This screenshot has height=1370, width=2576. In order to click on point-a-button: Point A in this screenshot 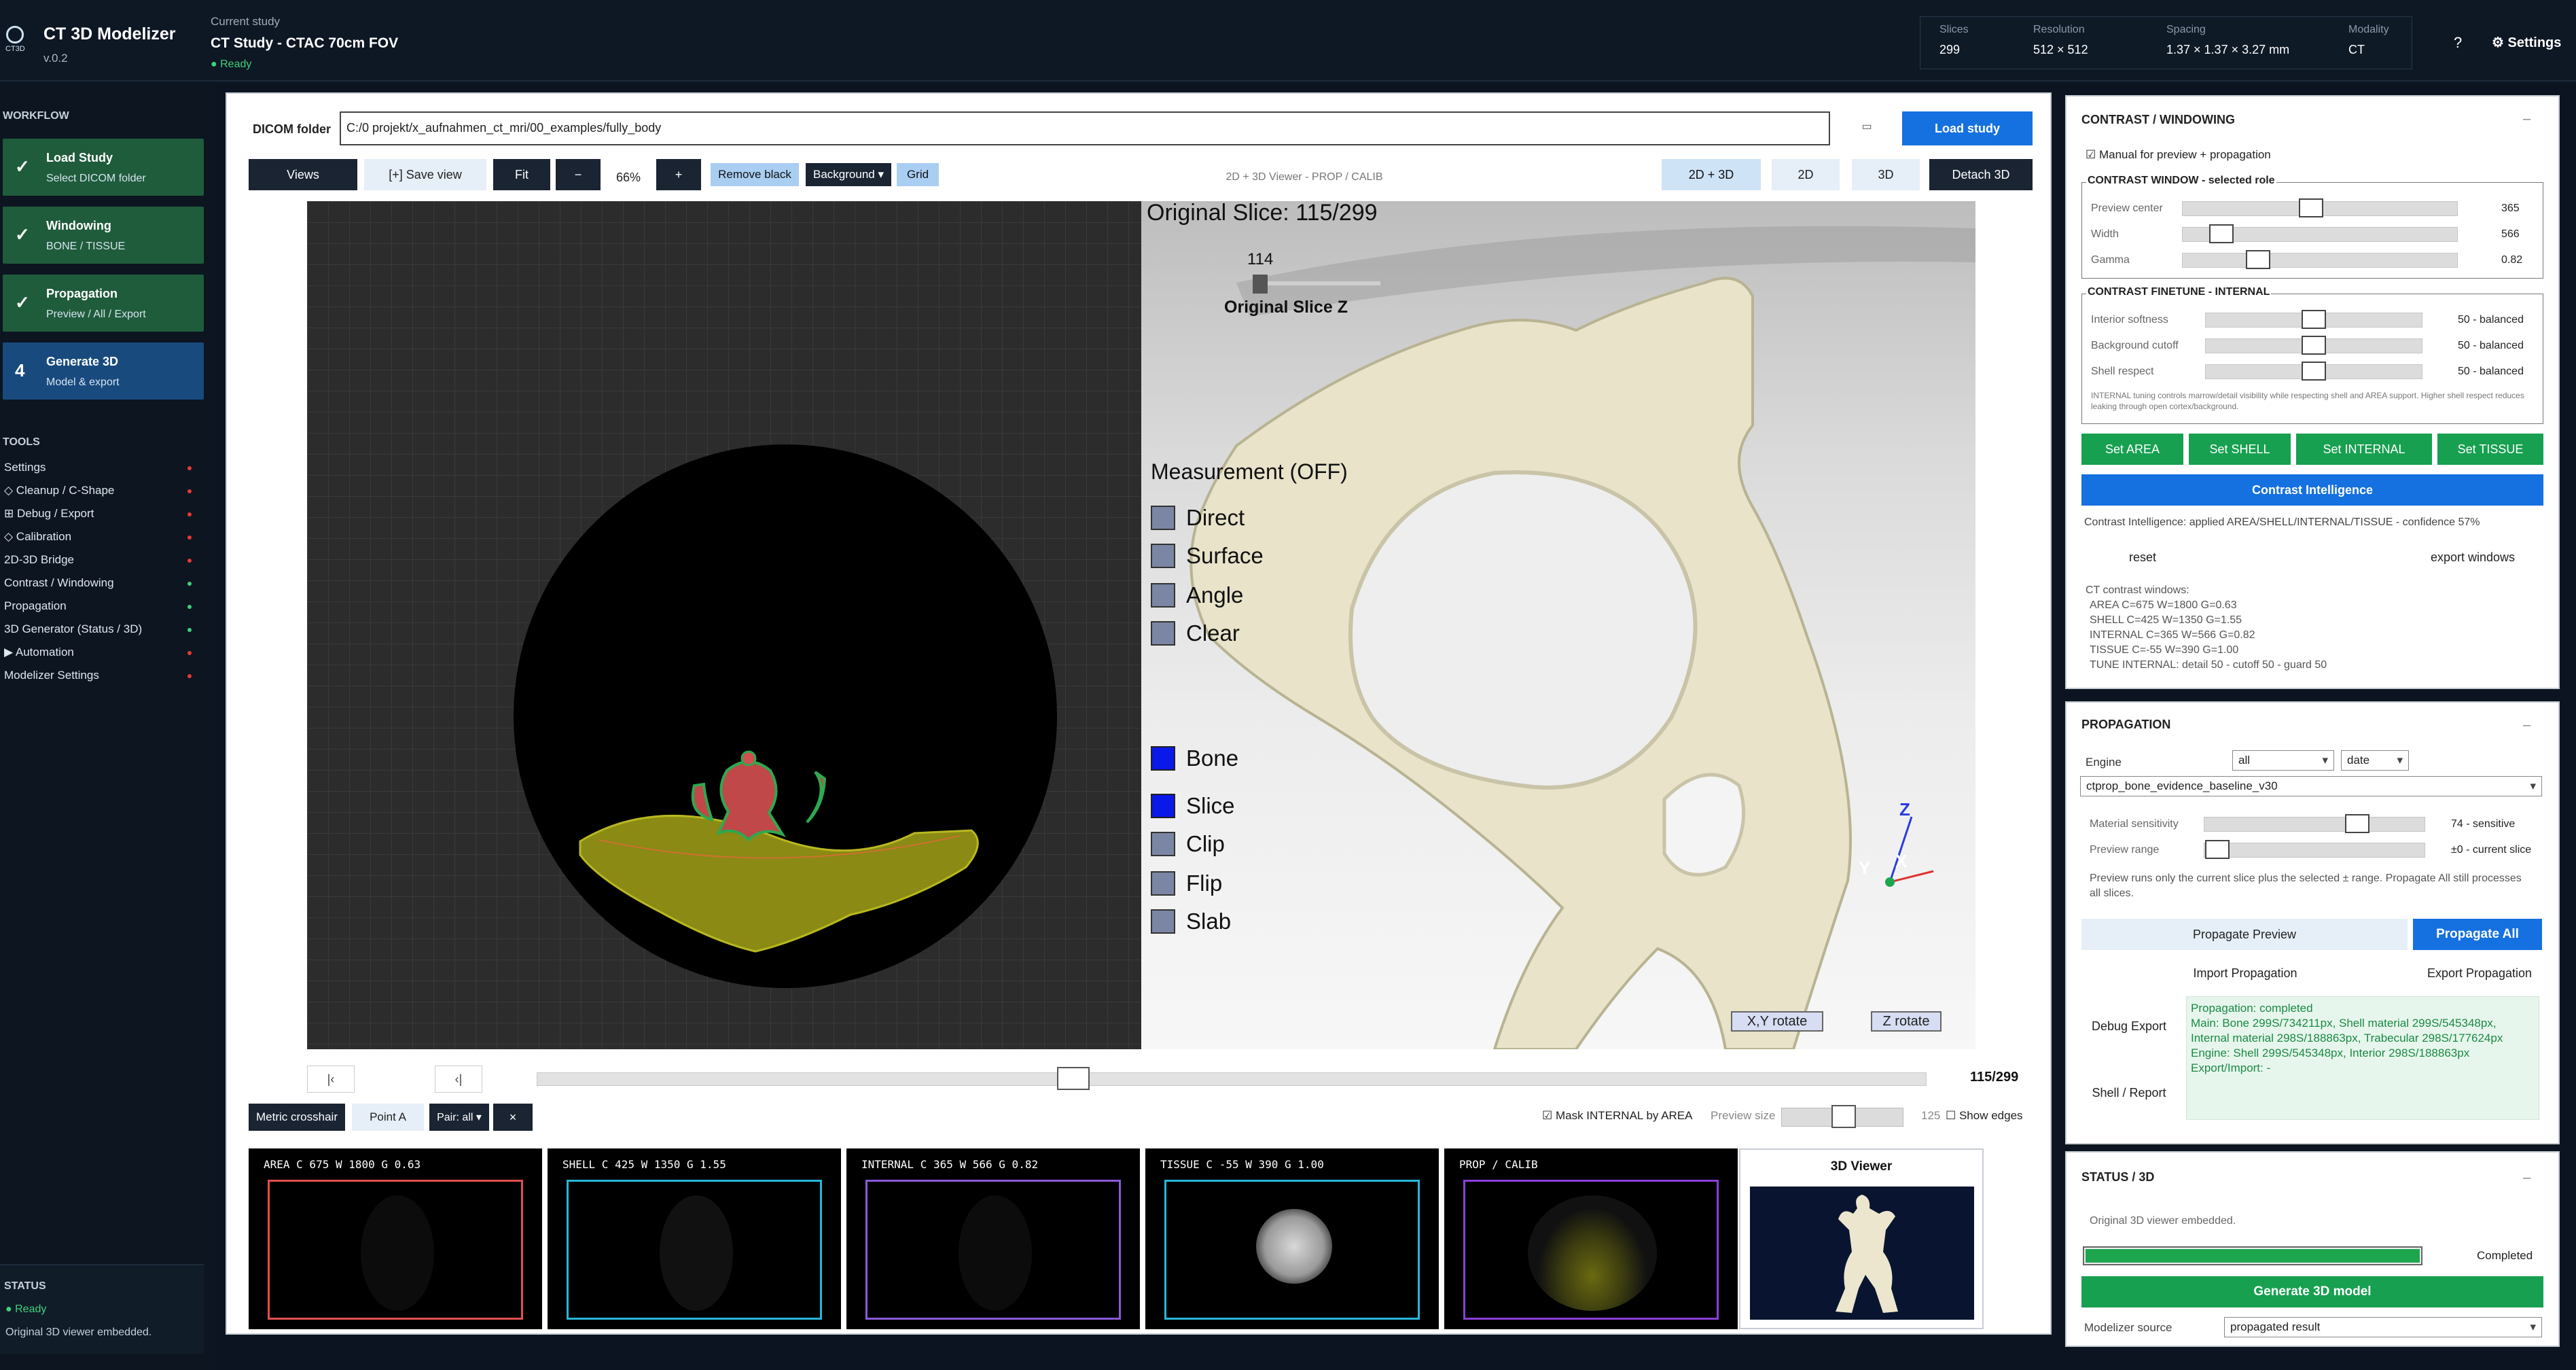, I will do `click(388, 1117)`.